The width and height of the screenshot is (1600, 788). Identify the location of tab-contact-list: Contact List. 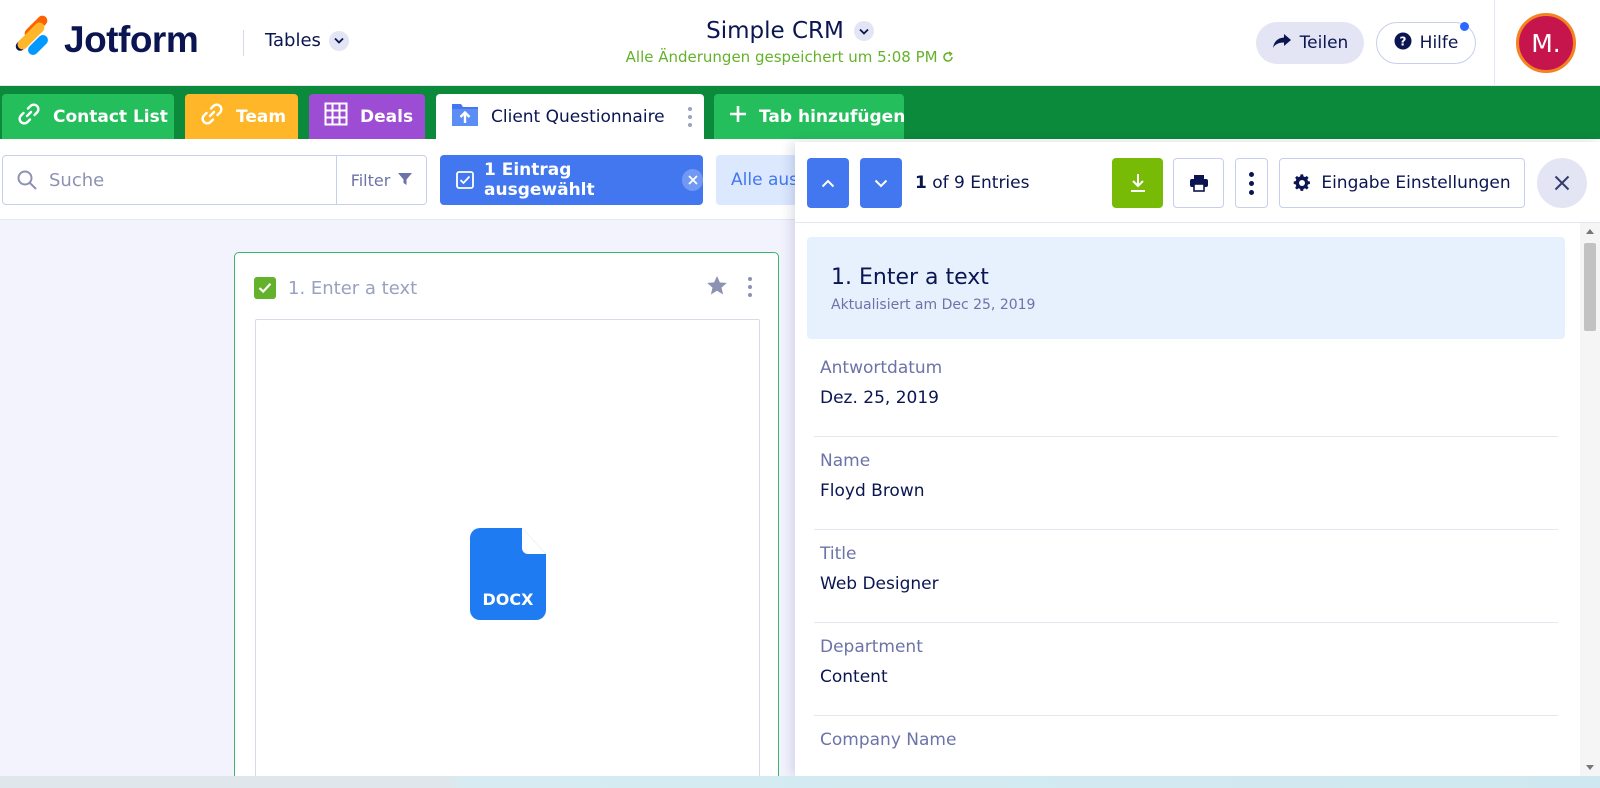
(88, 116).